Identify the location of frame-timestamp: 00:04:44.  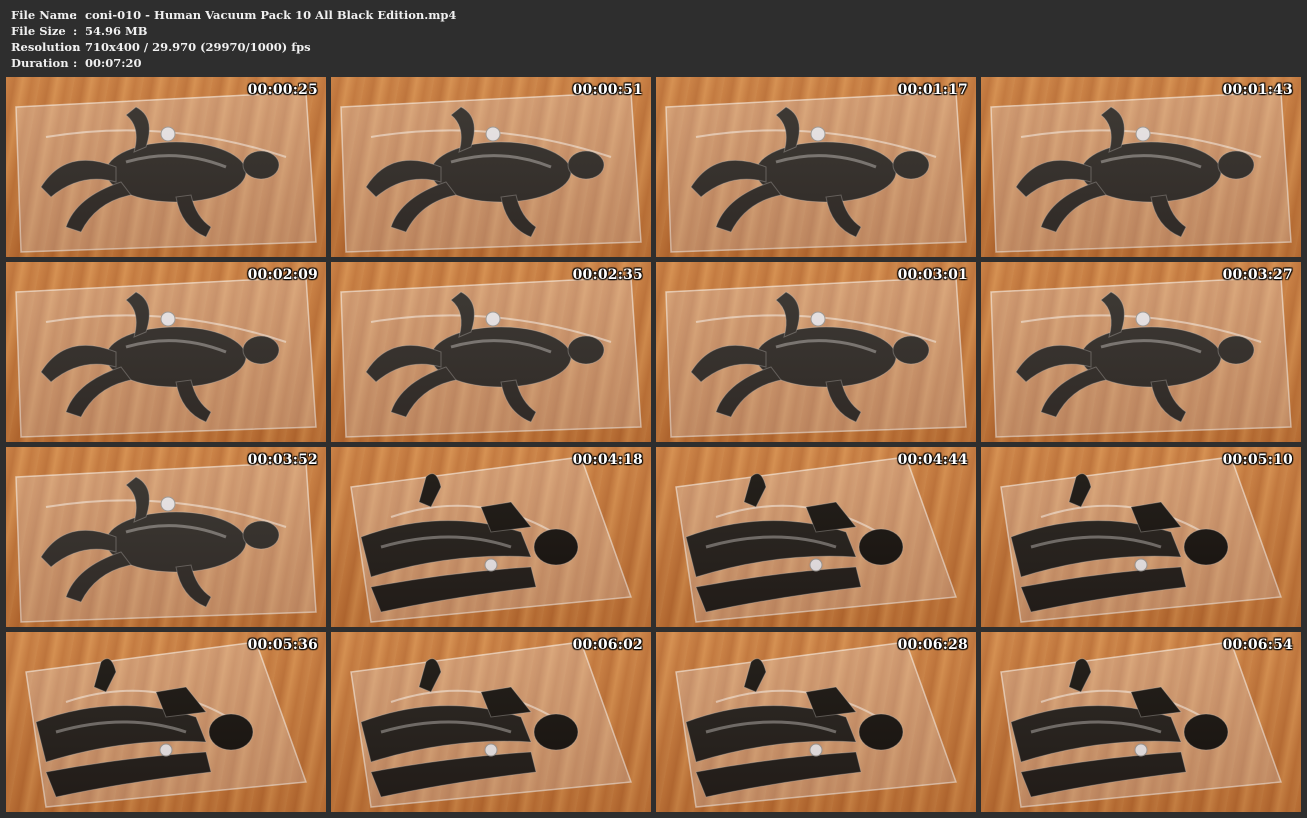
(932, 460).